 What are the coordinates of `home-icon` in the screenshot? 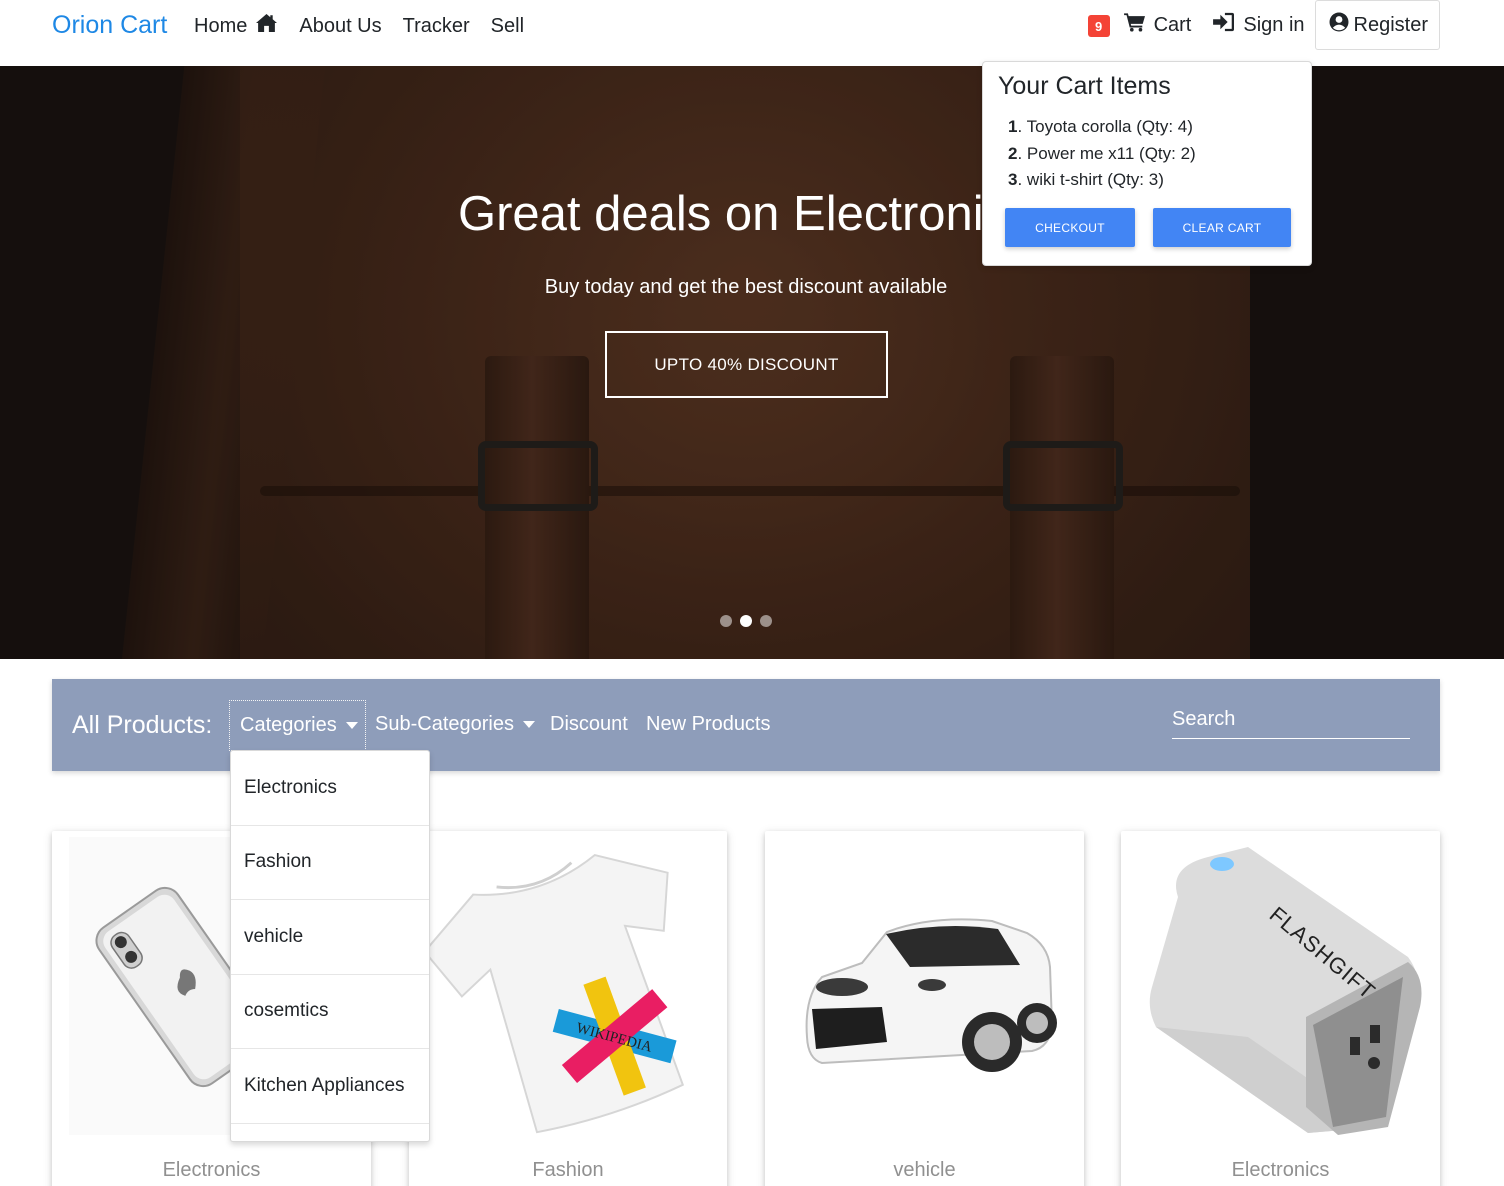 It's located at (266, 26).